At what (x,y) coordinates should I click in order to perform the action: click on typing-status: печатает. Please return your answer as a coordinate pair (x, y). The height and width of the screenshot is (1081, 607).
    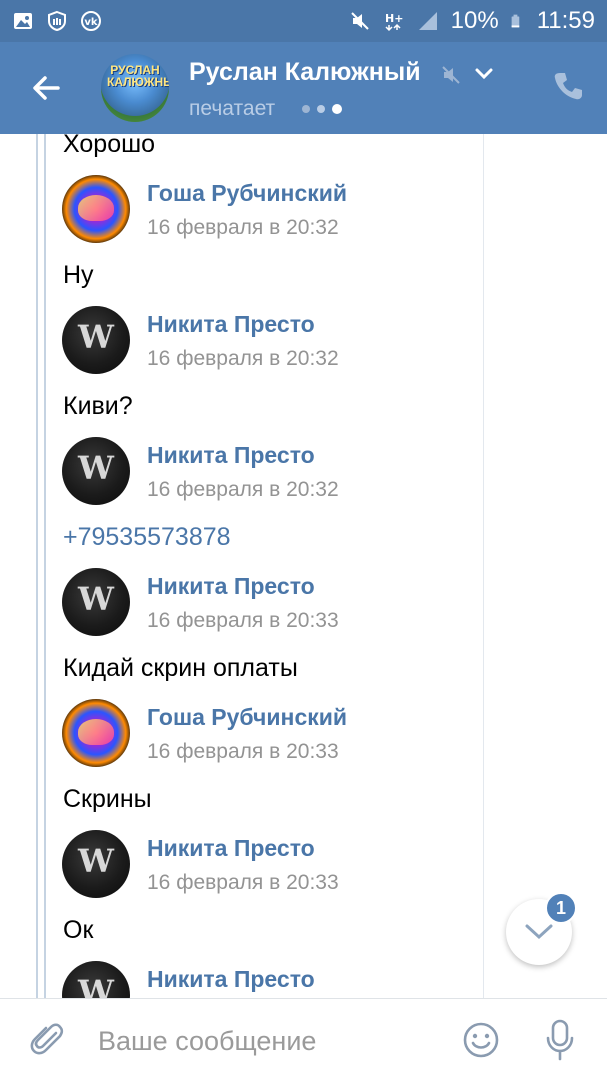
    Looking at the image, I should click on (232, 108).